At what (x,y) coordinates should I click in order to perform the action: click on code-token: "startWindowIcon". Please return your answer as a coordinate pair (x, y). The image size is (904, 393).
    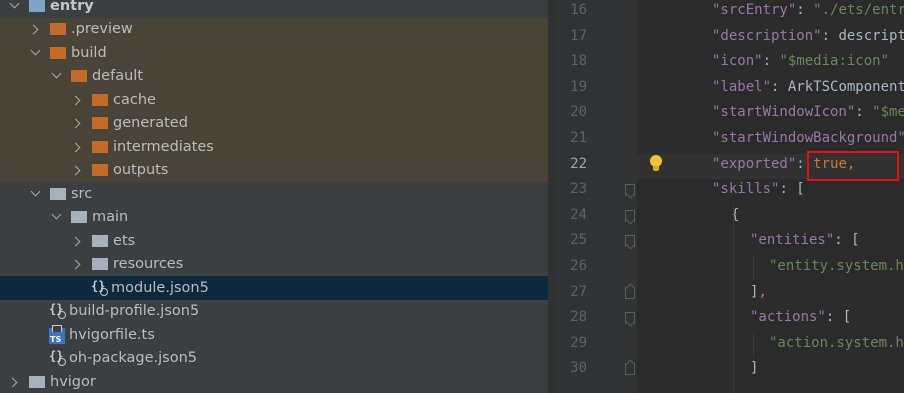
    Looking at the image, I should click on (784, 112).